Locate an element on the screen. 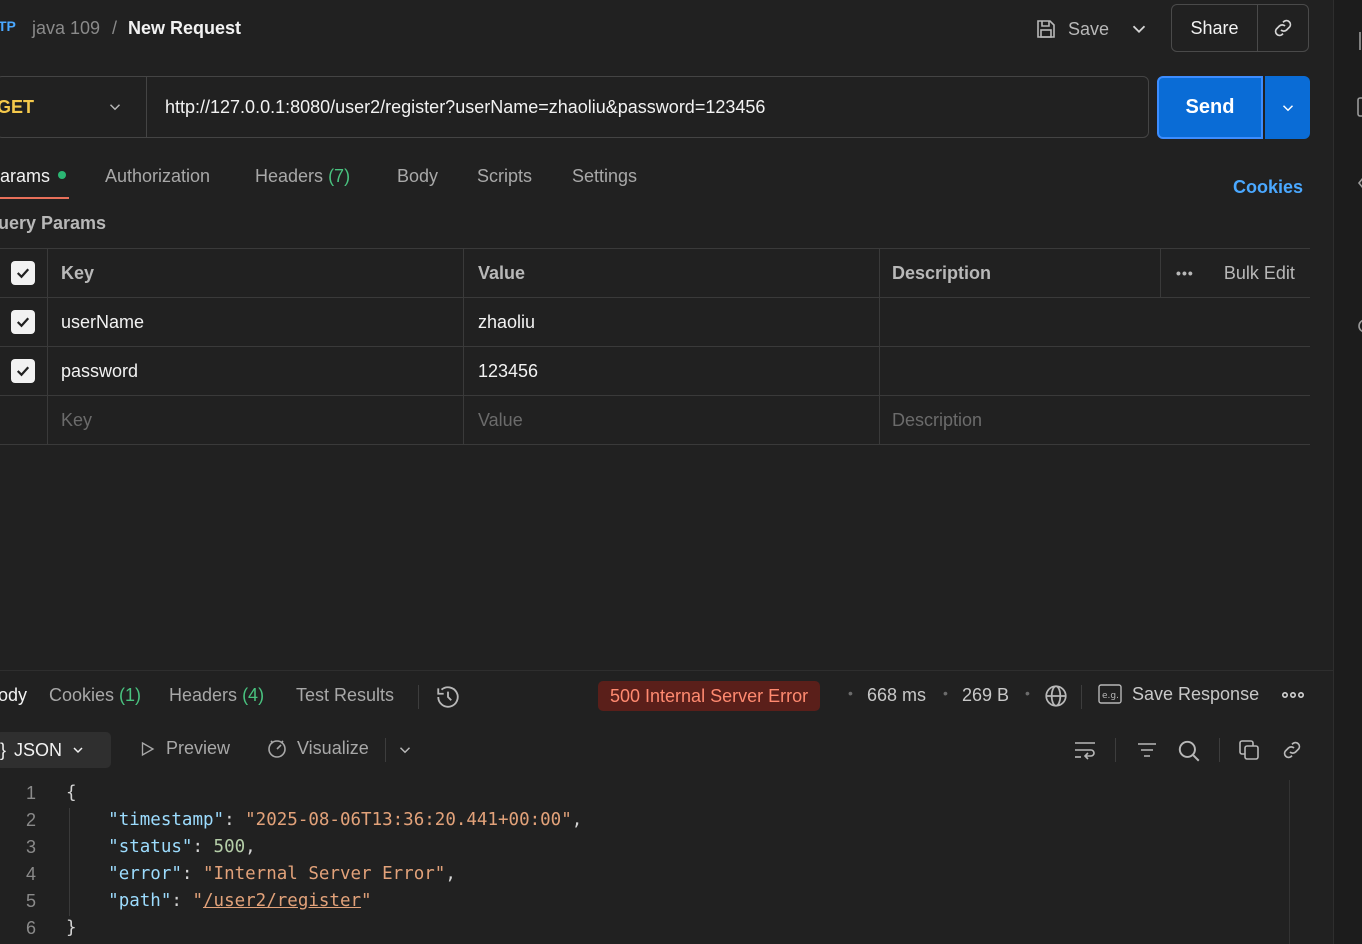  preview-button: Preview is located at coordinates (184, 748).